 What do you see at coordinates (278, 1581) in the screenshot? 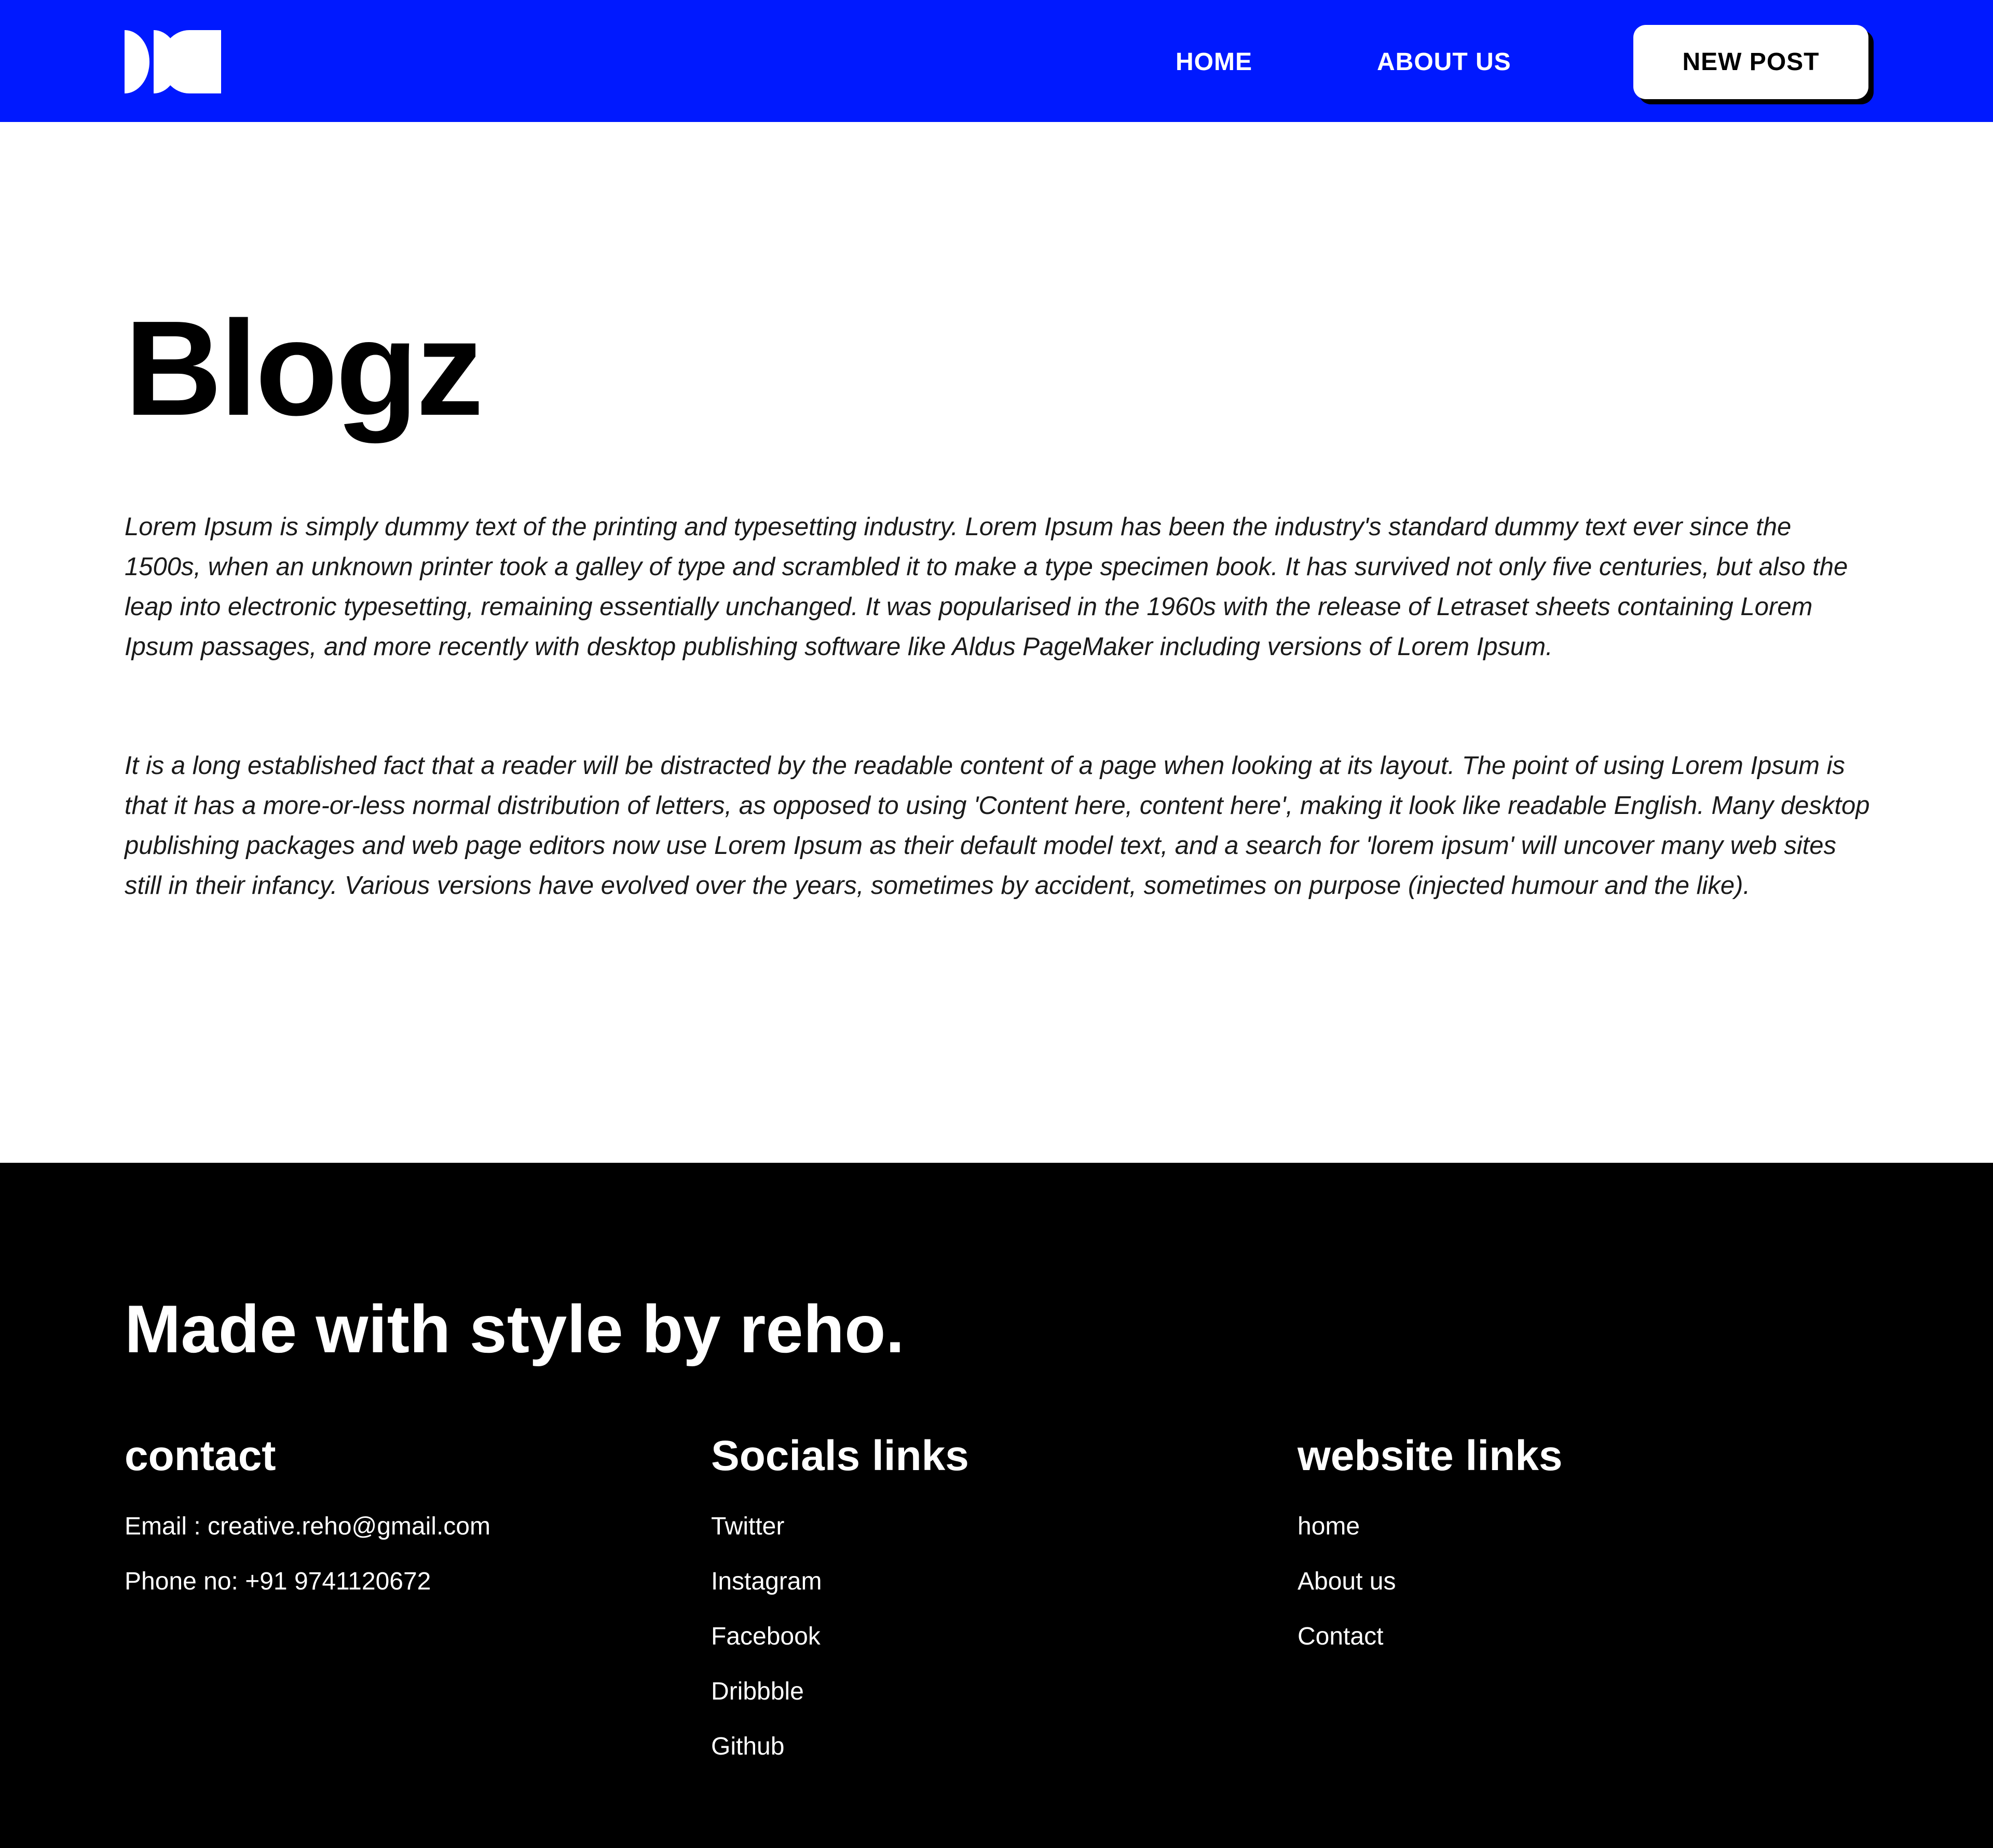
I see `contact-phone: Phone no: +91 9741120672` at bounding box center [278, 1581].